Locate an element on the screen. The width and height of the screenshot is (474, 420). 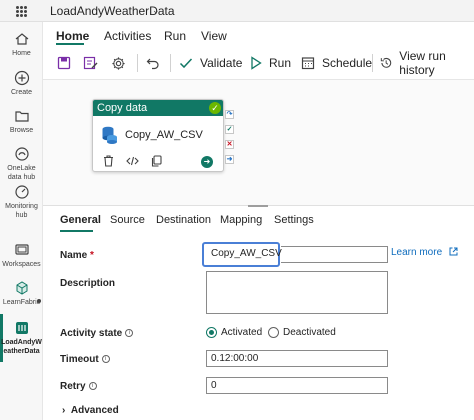
rail-item-home: Home is located at coordinates (21, 44).